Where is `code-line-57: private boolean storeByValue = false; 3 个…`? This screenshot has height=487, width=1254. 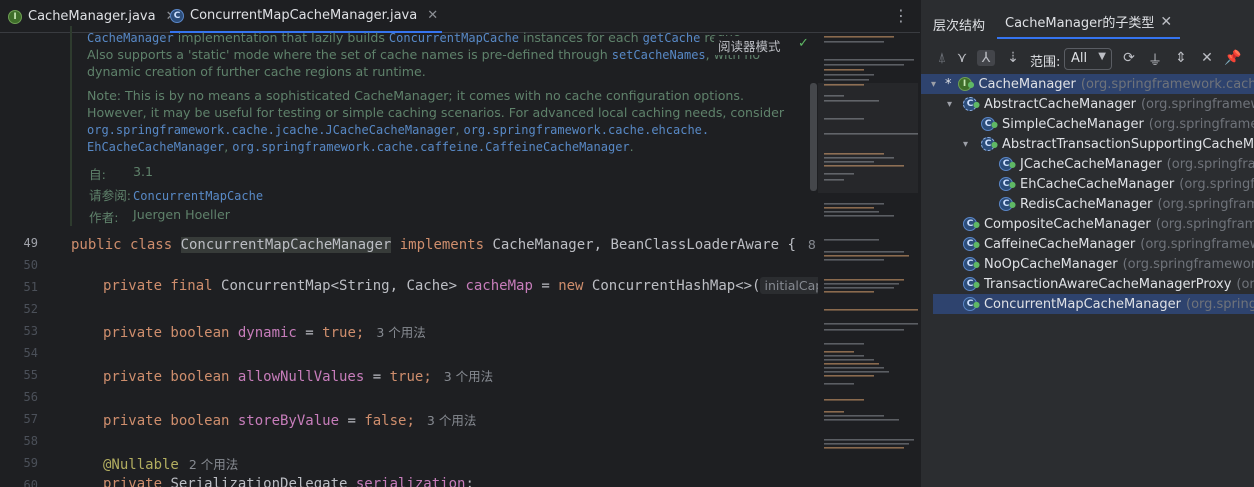 code-line-57: private boolean storeByValue = false; 3 个… is located at coordinates (289, 419).